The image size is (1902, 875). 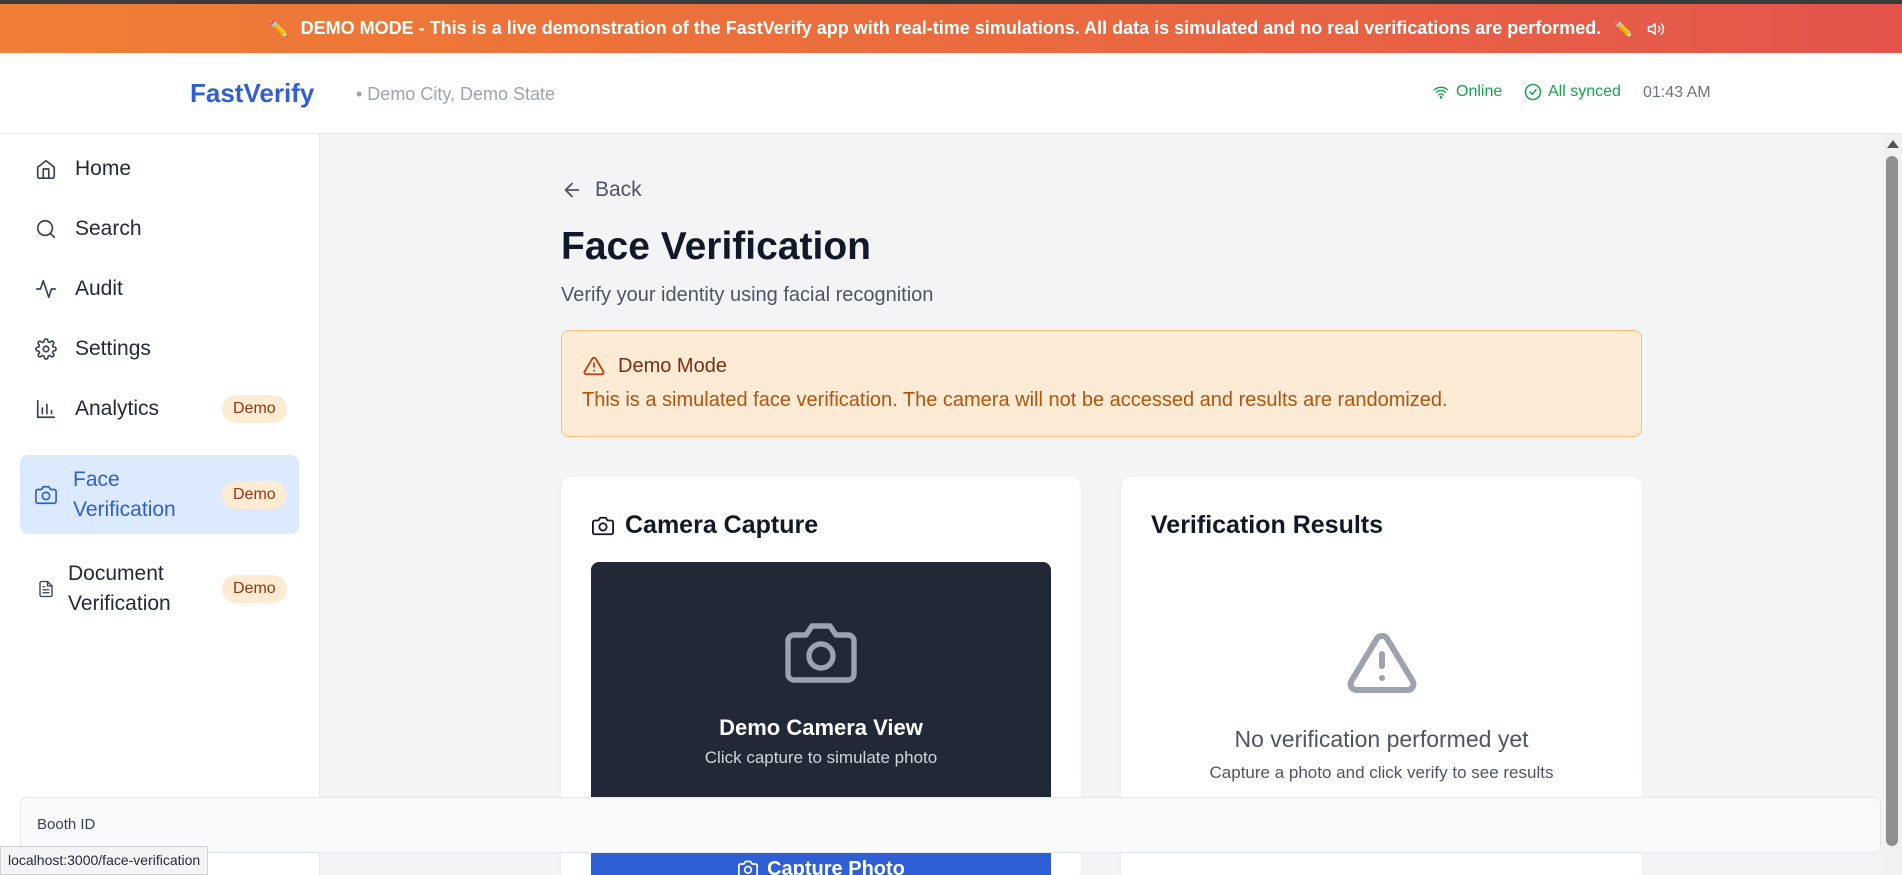 I want to click on booth-id-bar: Booth ID, so click(x=950, y=825).